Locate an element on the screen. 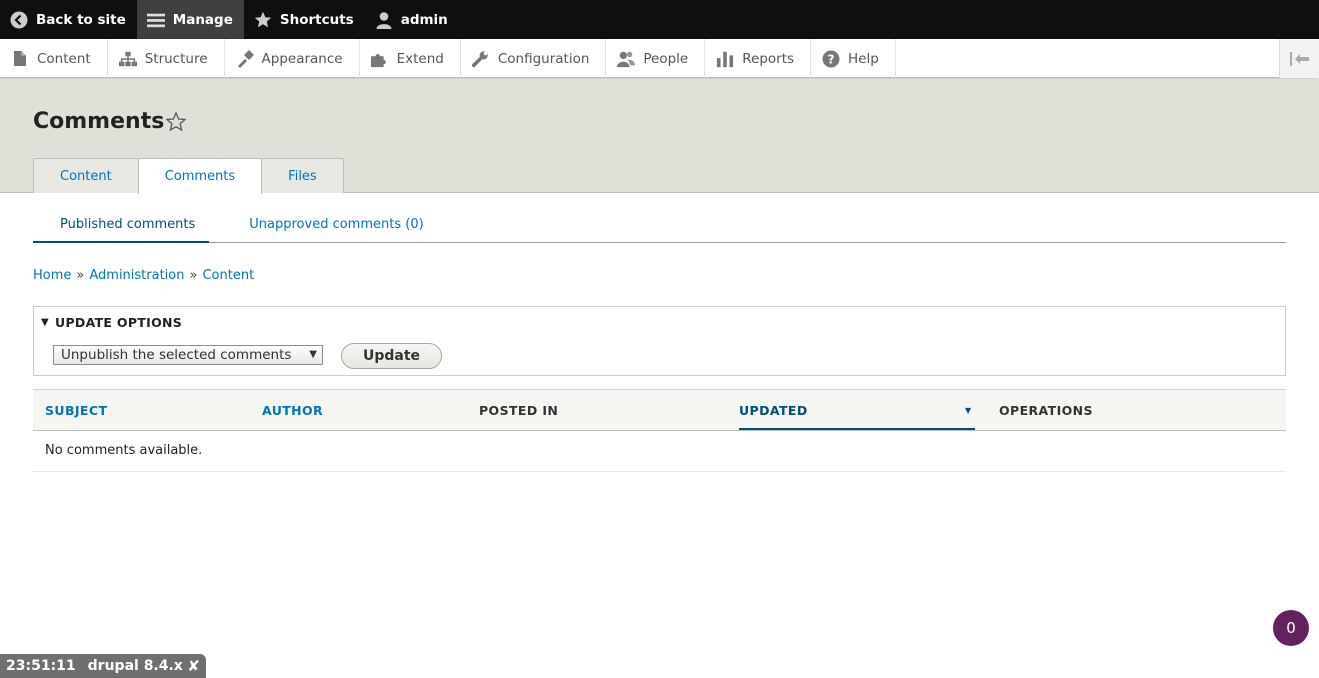  header-updated: UPDATED is located at coordinates (773, 410).